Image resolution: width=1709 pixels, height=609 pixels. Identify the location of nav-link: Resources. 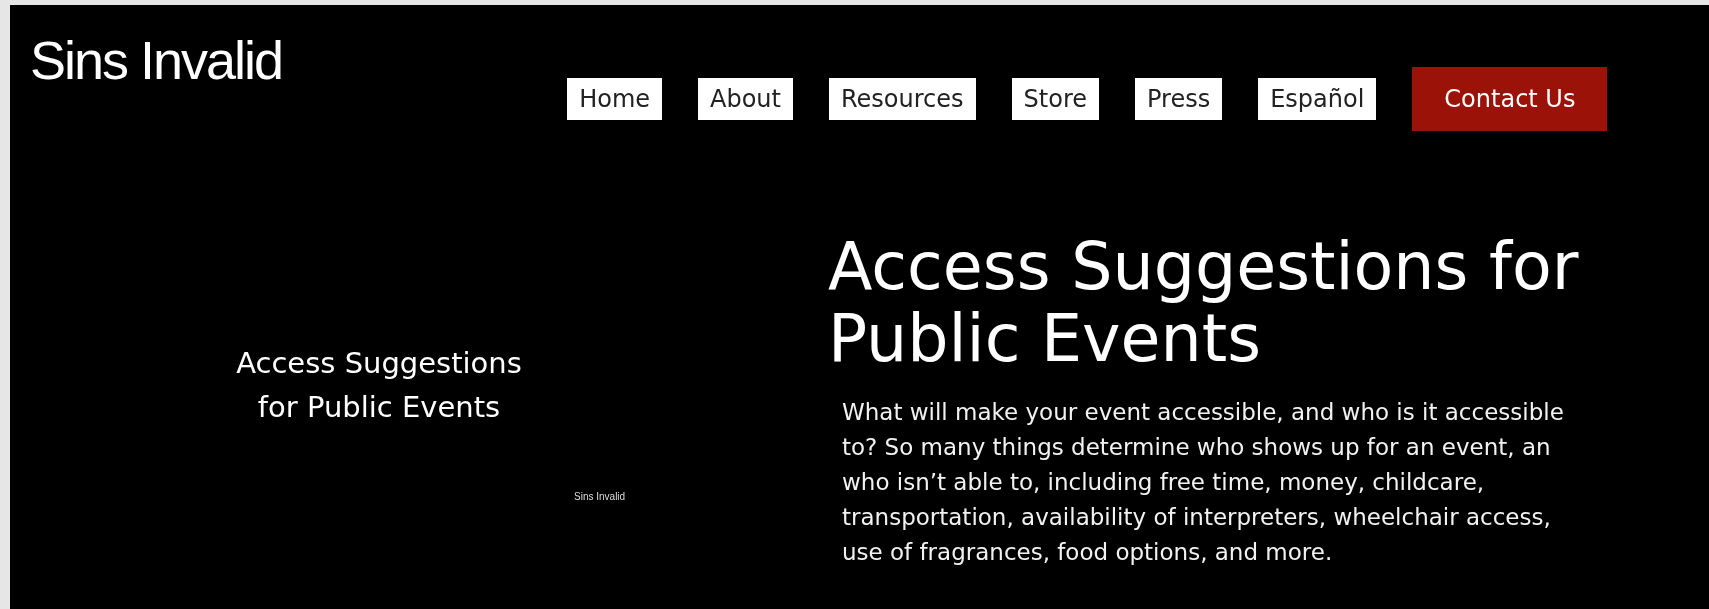
(902, 99).